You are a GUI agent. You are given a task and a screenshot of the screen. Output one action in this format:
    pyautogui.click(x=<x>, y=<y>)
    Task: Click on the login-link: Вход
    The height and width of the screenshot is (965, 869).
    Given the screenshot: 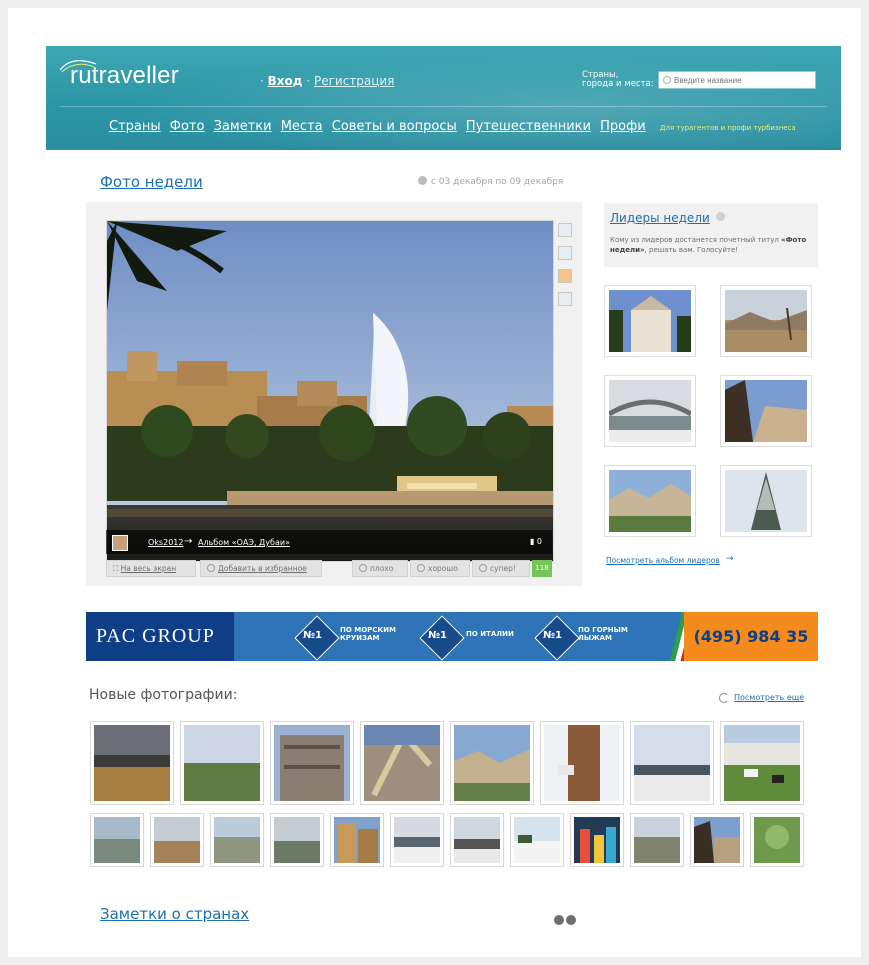 What is the action you would take?
    pyautogui.click(x=285, y=81)
    